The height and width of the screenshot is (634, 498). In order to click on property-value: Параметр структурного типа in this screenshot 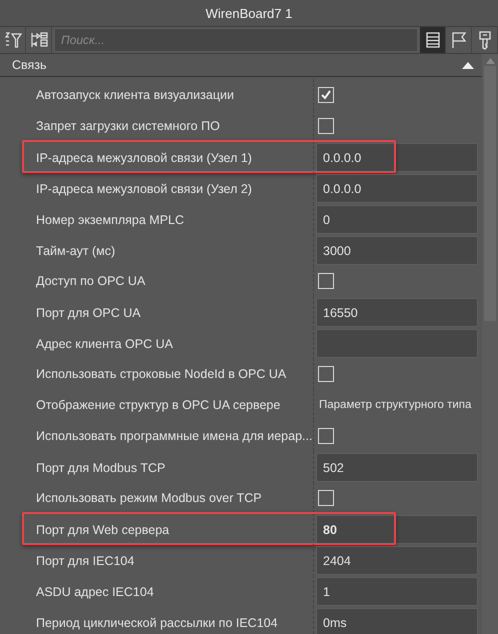, I will do `click(394, 404)`.